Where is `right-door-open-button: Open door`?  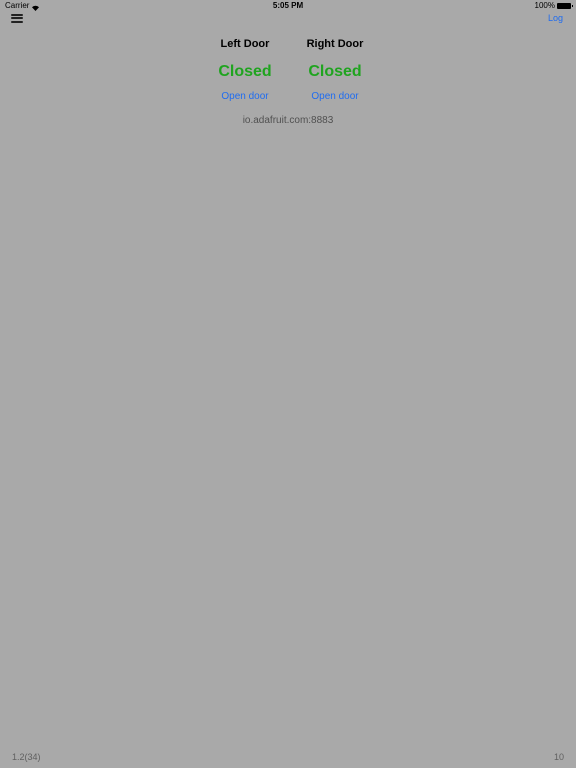 right-door-open-button: Open door is located at coordinates (335, 97).